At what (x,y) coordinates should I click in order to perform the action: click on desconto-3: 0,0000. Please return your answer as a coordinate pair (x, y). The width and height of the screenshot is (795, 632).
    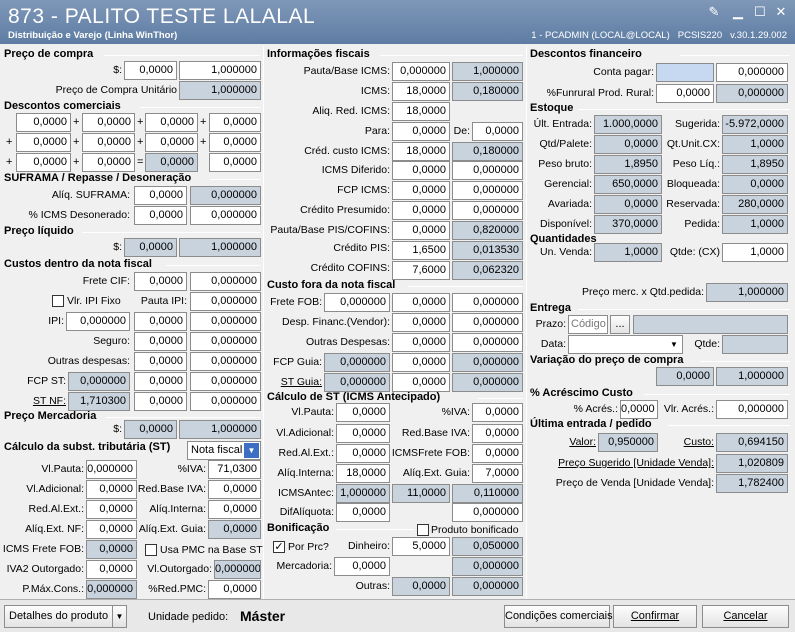
    Looking at the image, I should click on (171, 122).